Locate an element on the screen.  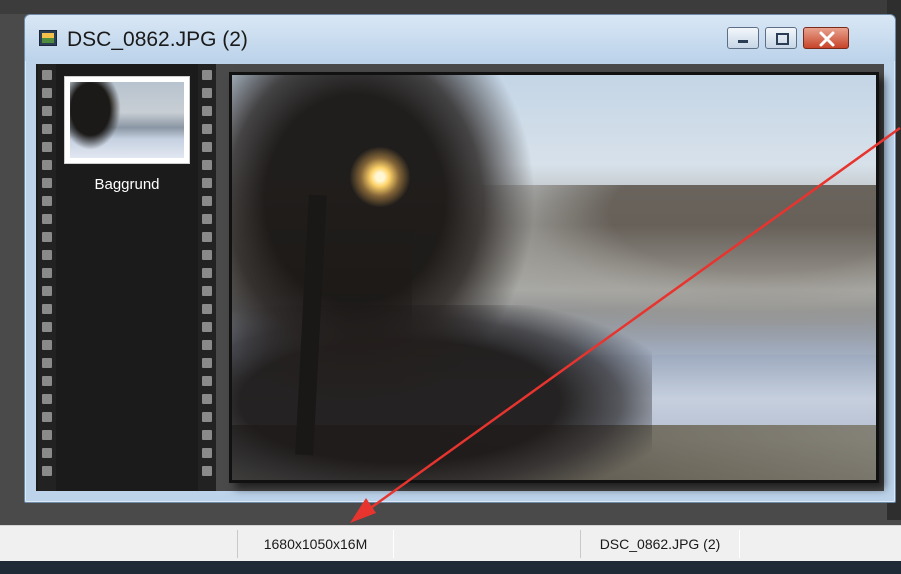
taskbar is located at coordinates (450, 567).